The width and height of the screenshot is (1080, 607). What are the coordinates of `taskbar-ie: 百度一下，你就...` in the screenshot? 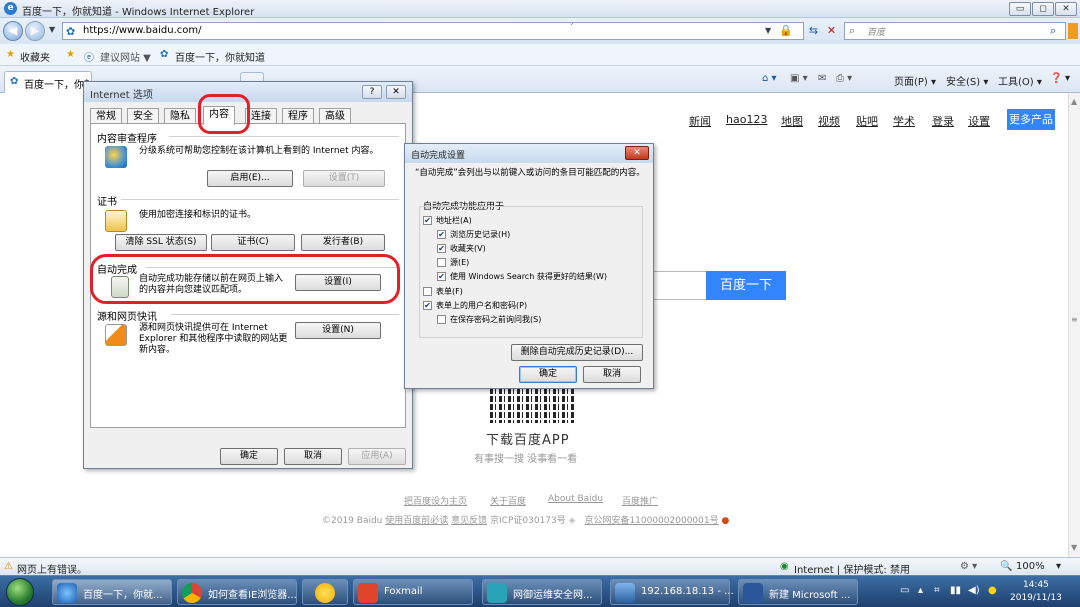 It's located at (112, 592).